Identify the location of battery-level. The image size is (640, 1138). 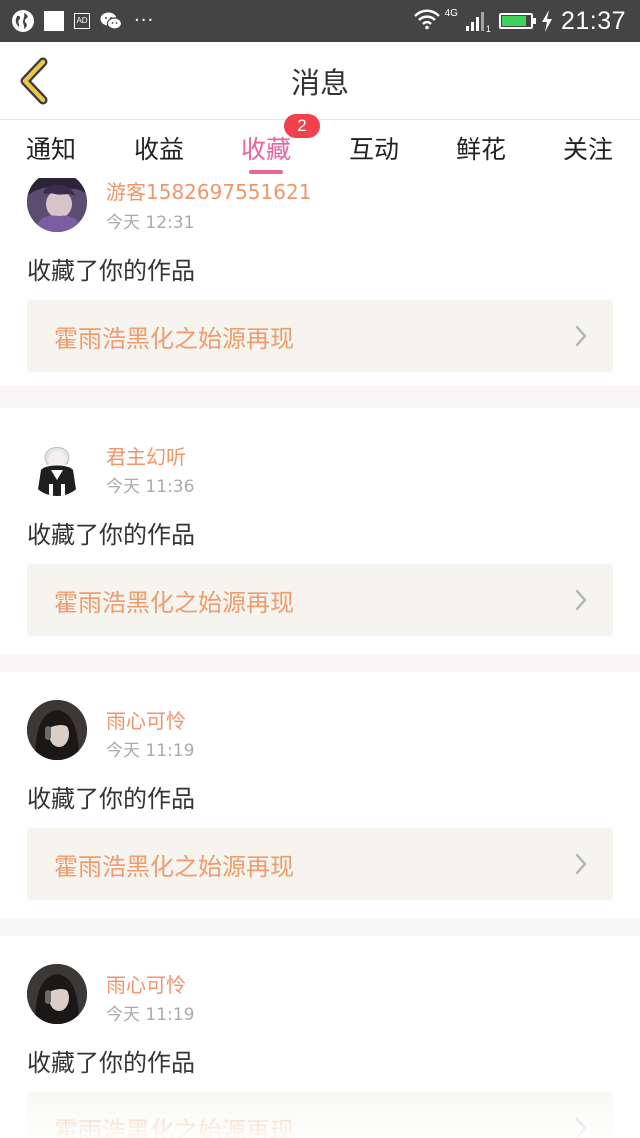
(513, 21).